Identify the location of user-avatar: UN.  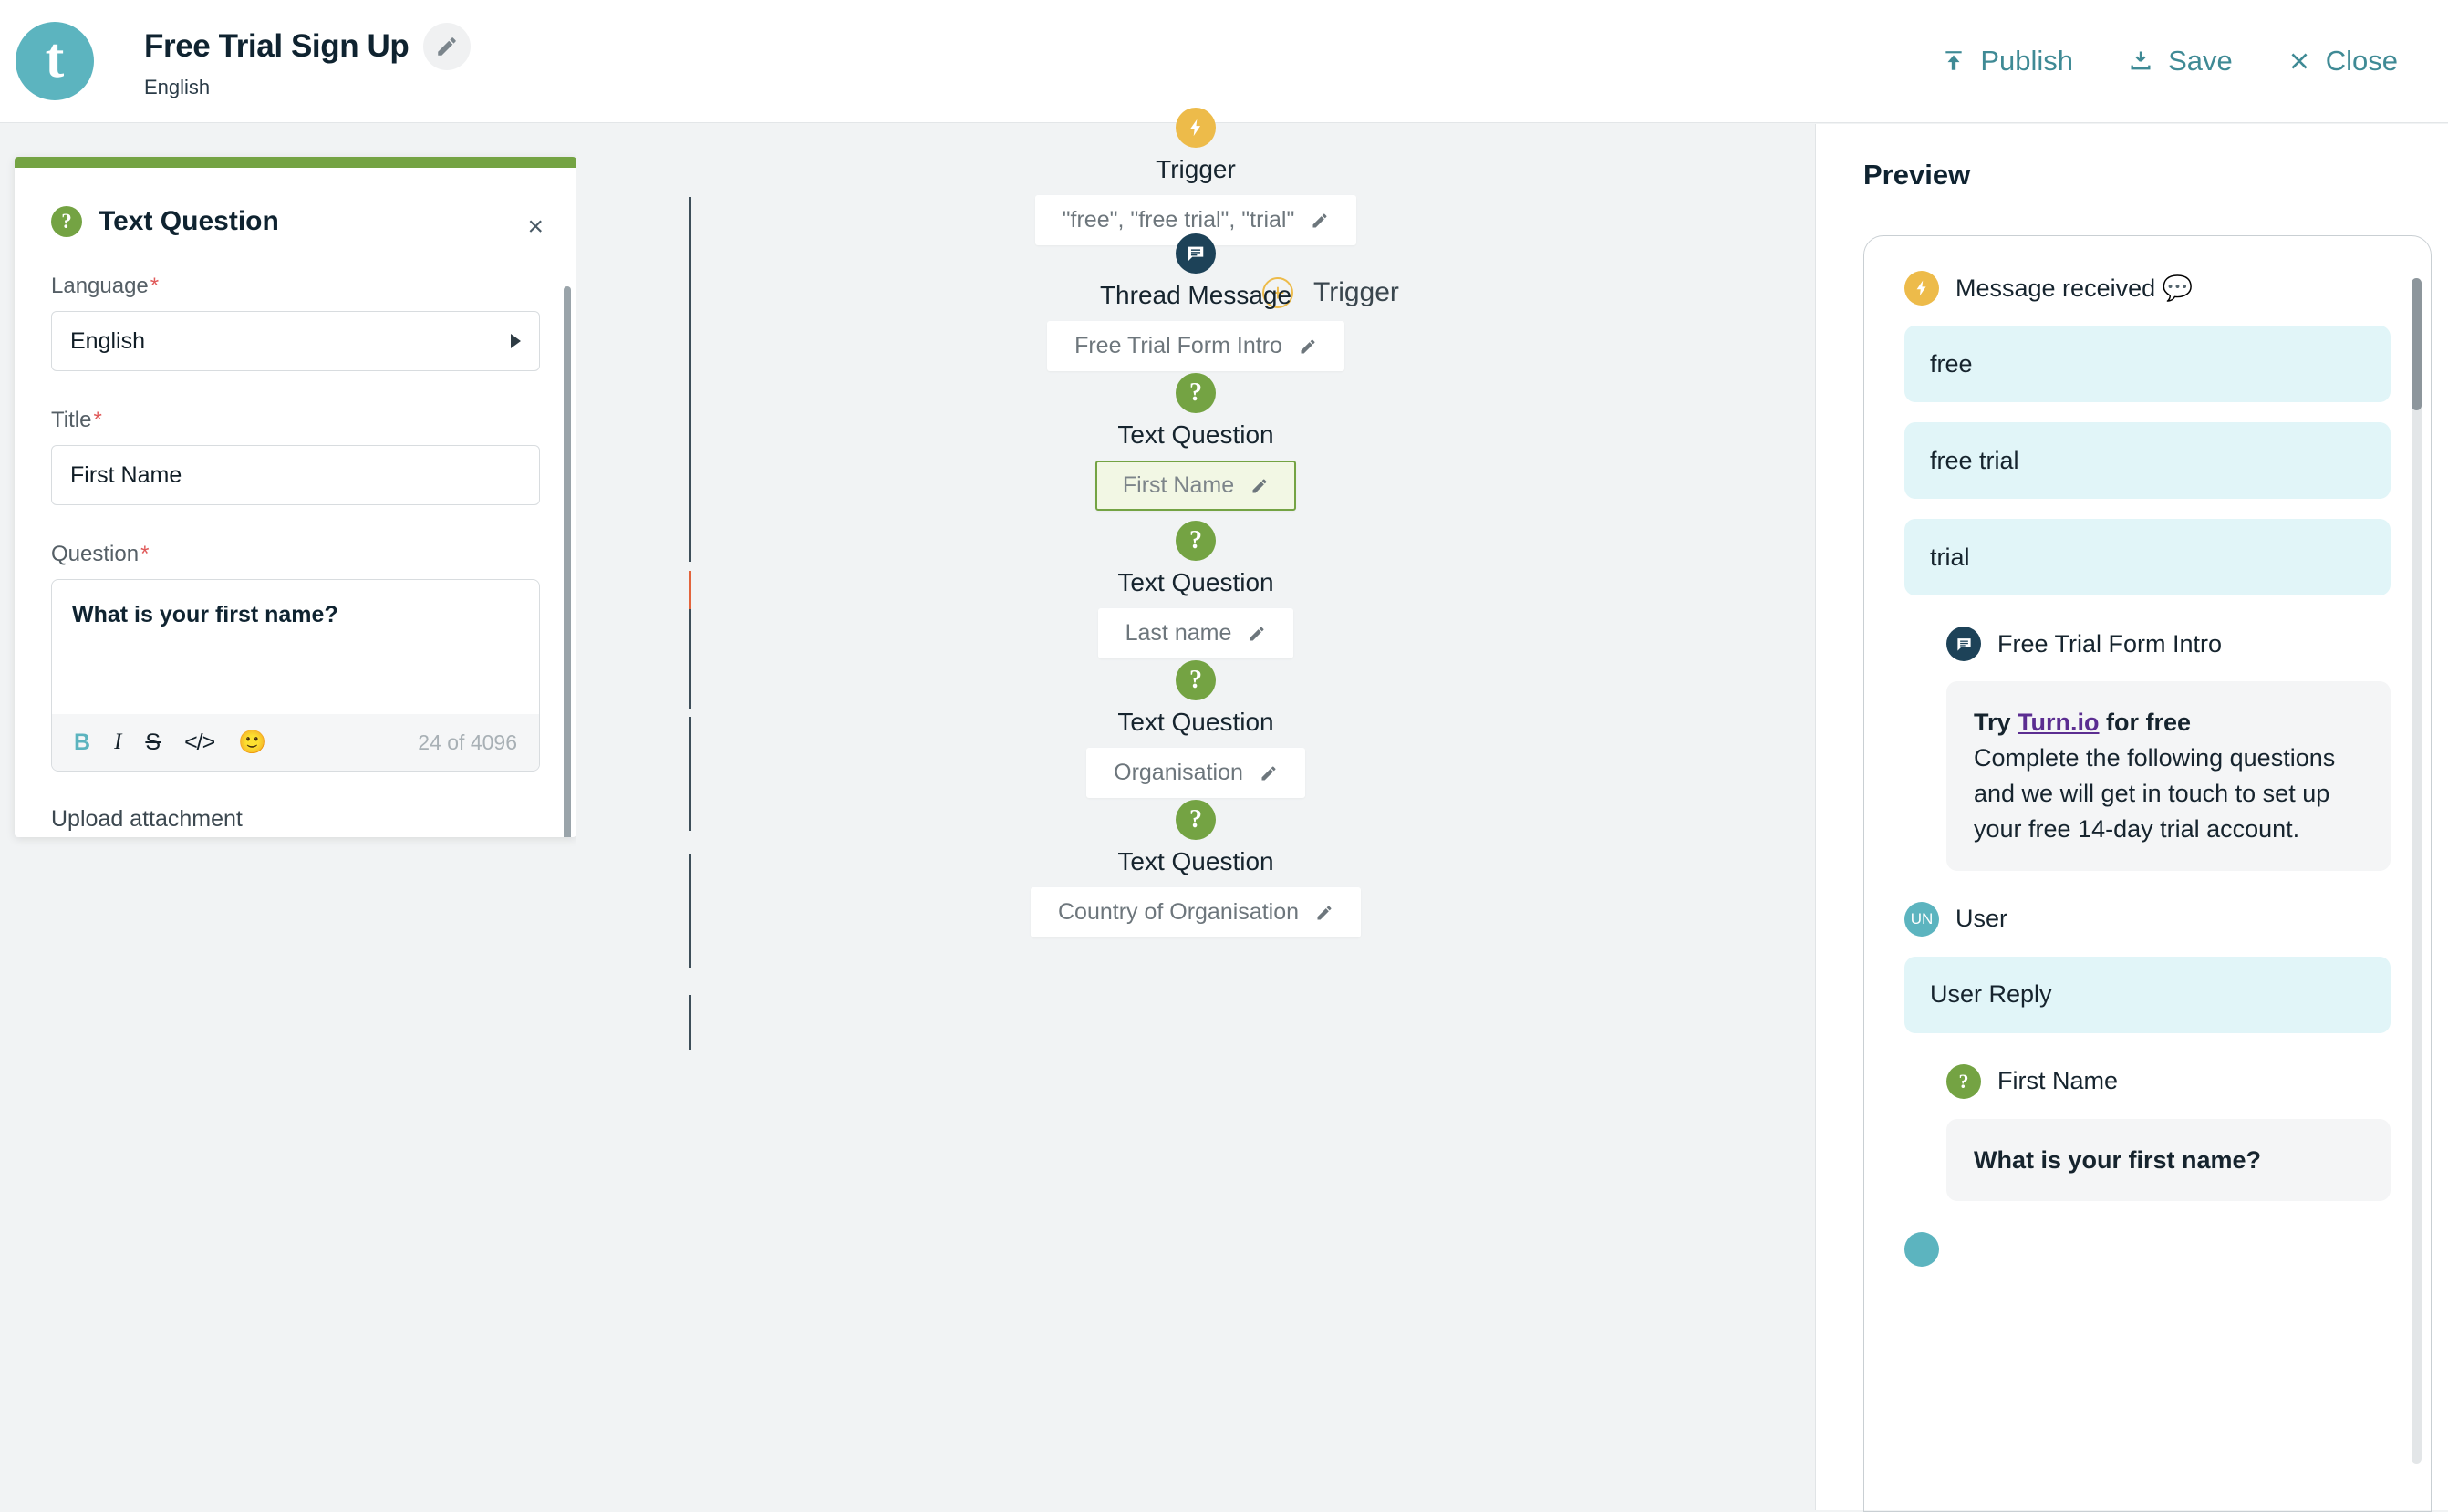
(1922, 919).